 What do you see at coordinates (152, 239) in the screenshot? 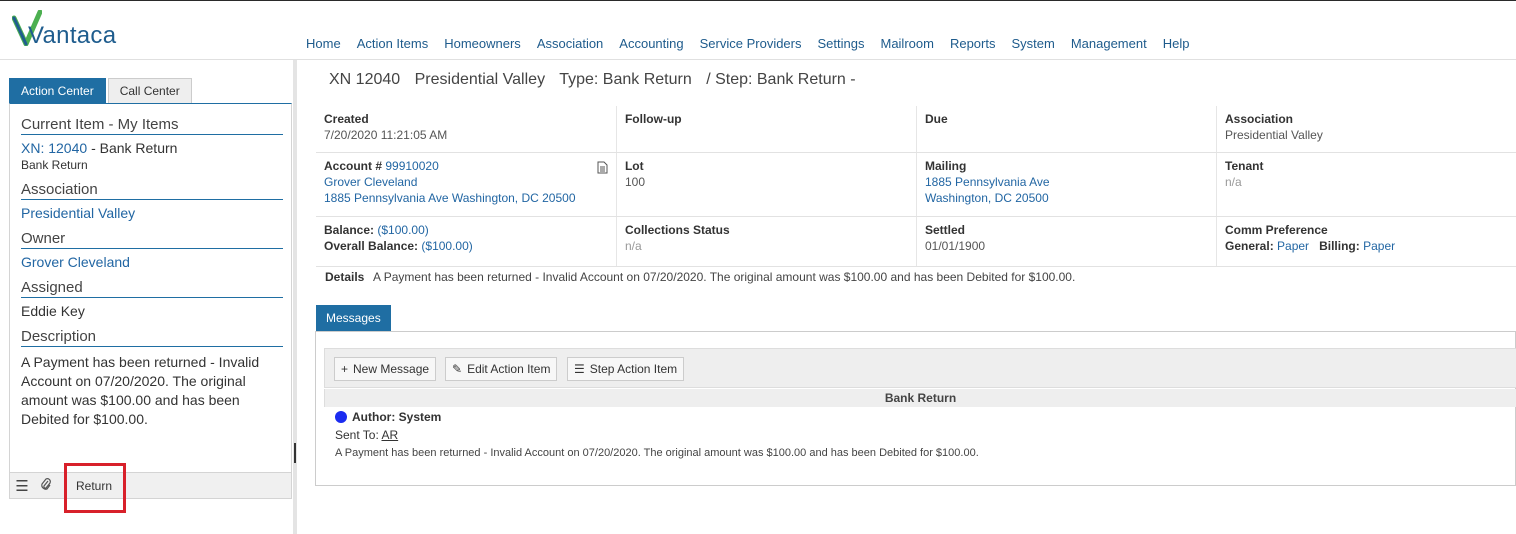
I see `owner-heading: Owner` at bounding box center [152, 239].